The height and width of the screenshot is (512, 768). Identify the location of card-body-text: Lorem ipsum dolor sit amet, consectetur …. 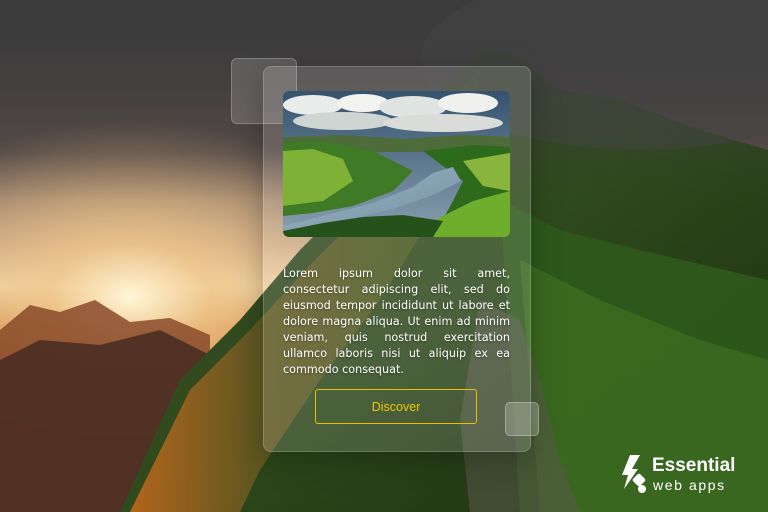
(396, 321).